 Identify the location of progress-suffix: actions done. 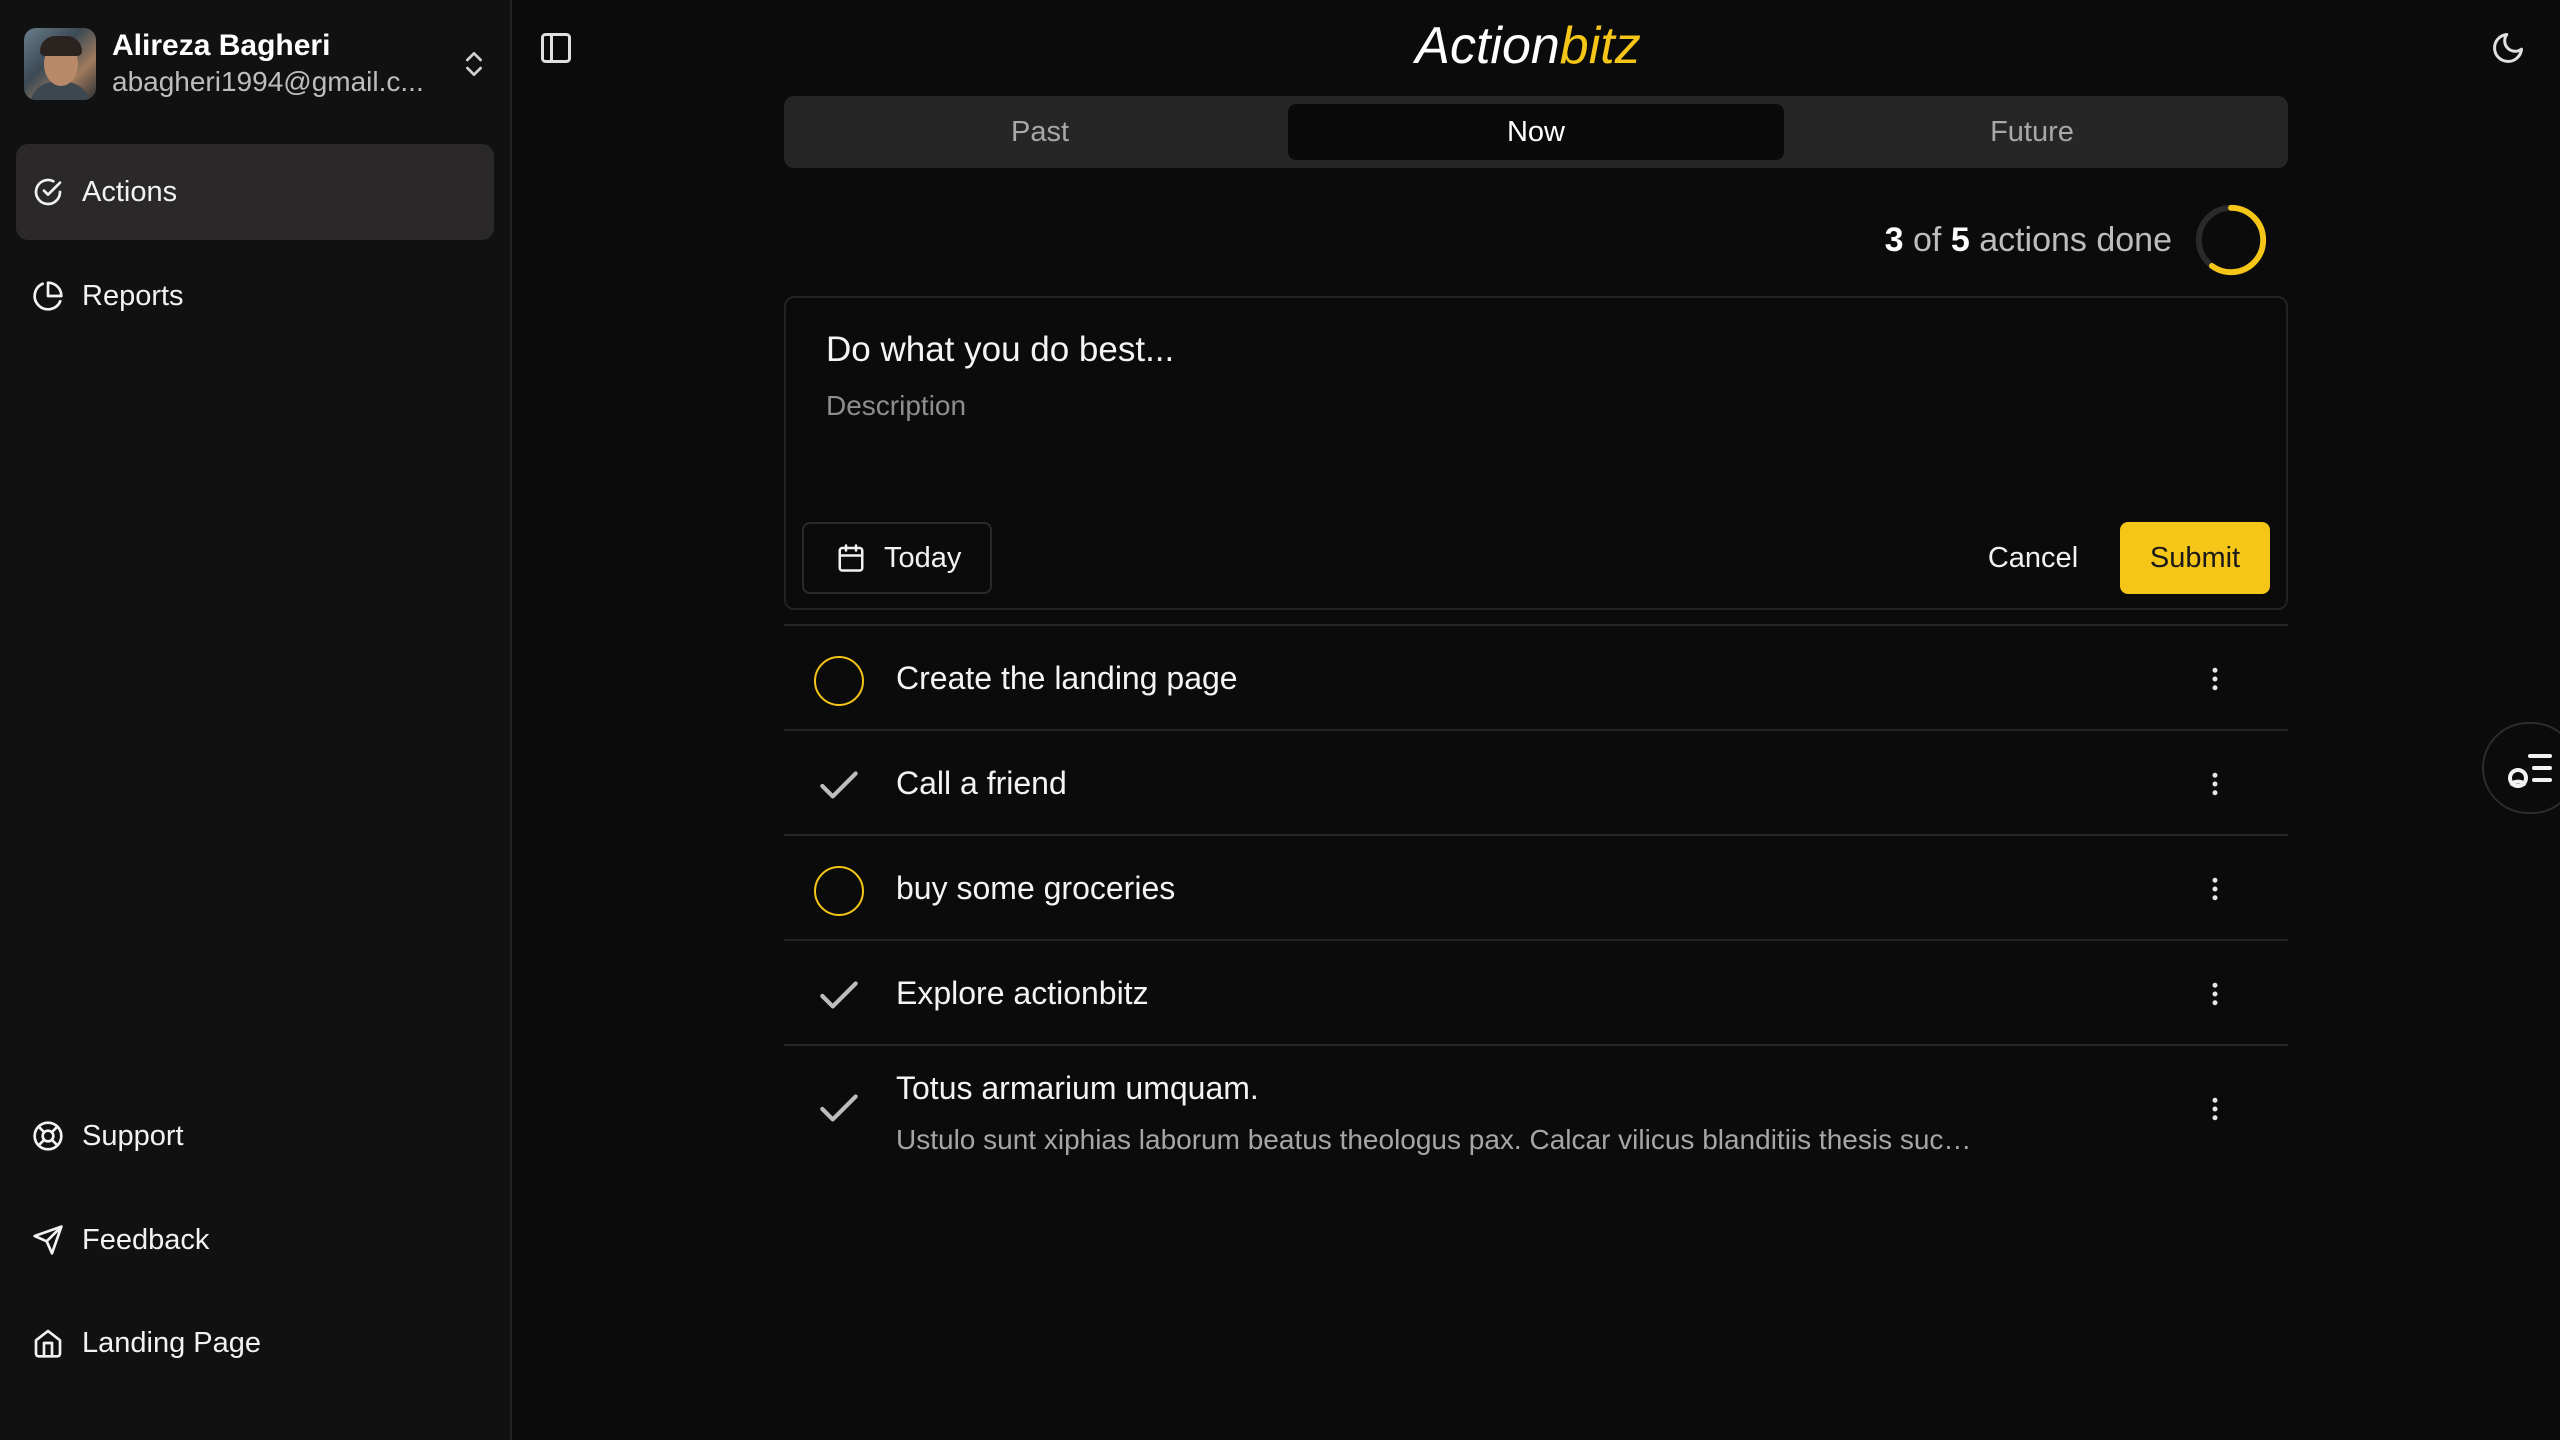
(2075, 239).